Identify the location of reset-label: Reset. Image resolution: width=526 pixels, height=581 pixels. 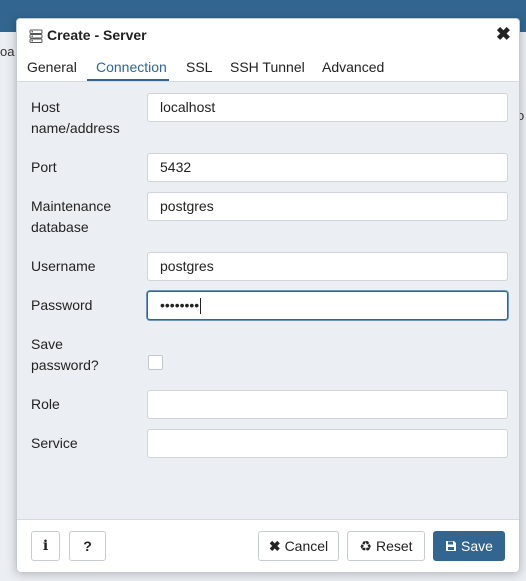
(394, 546).